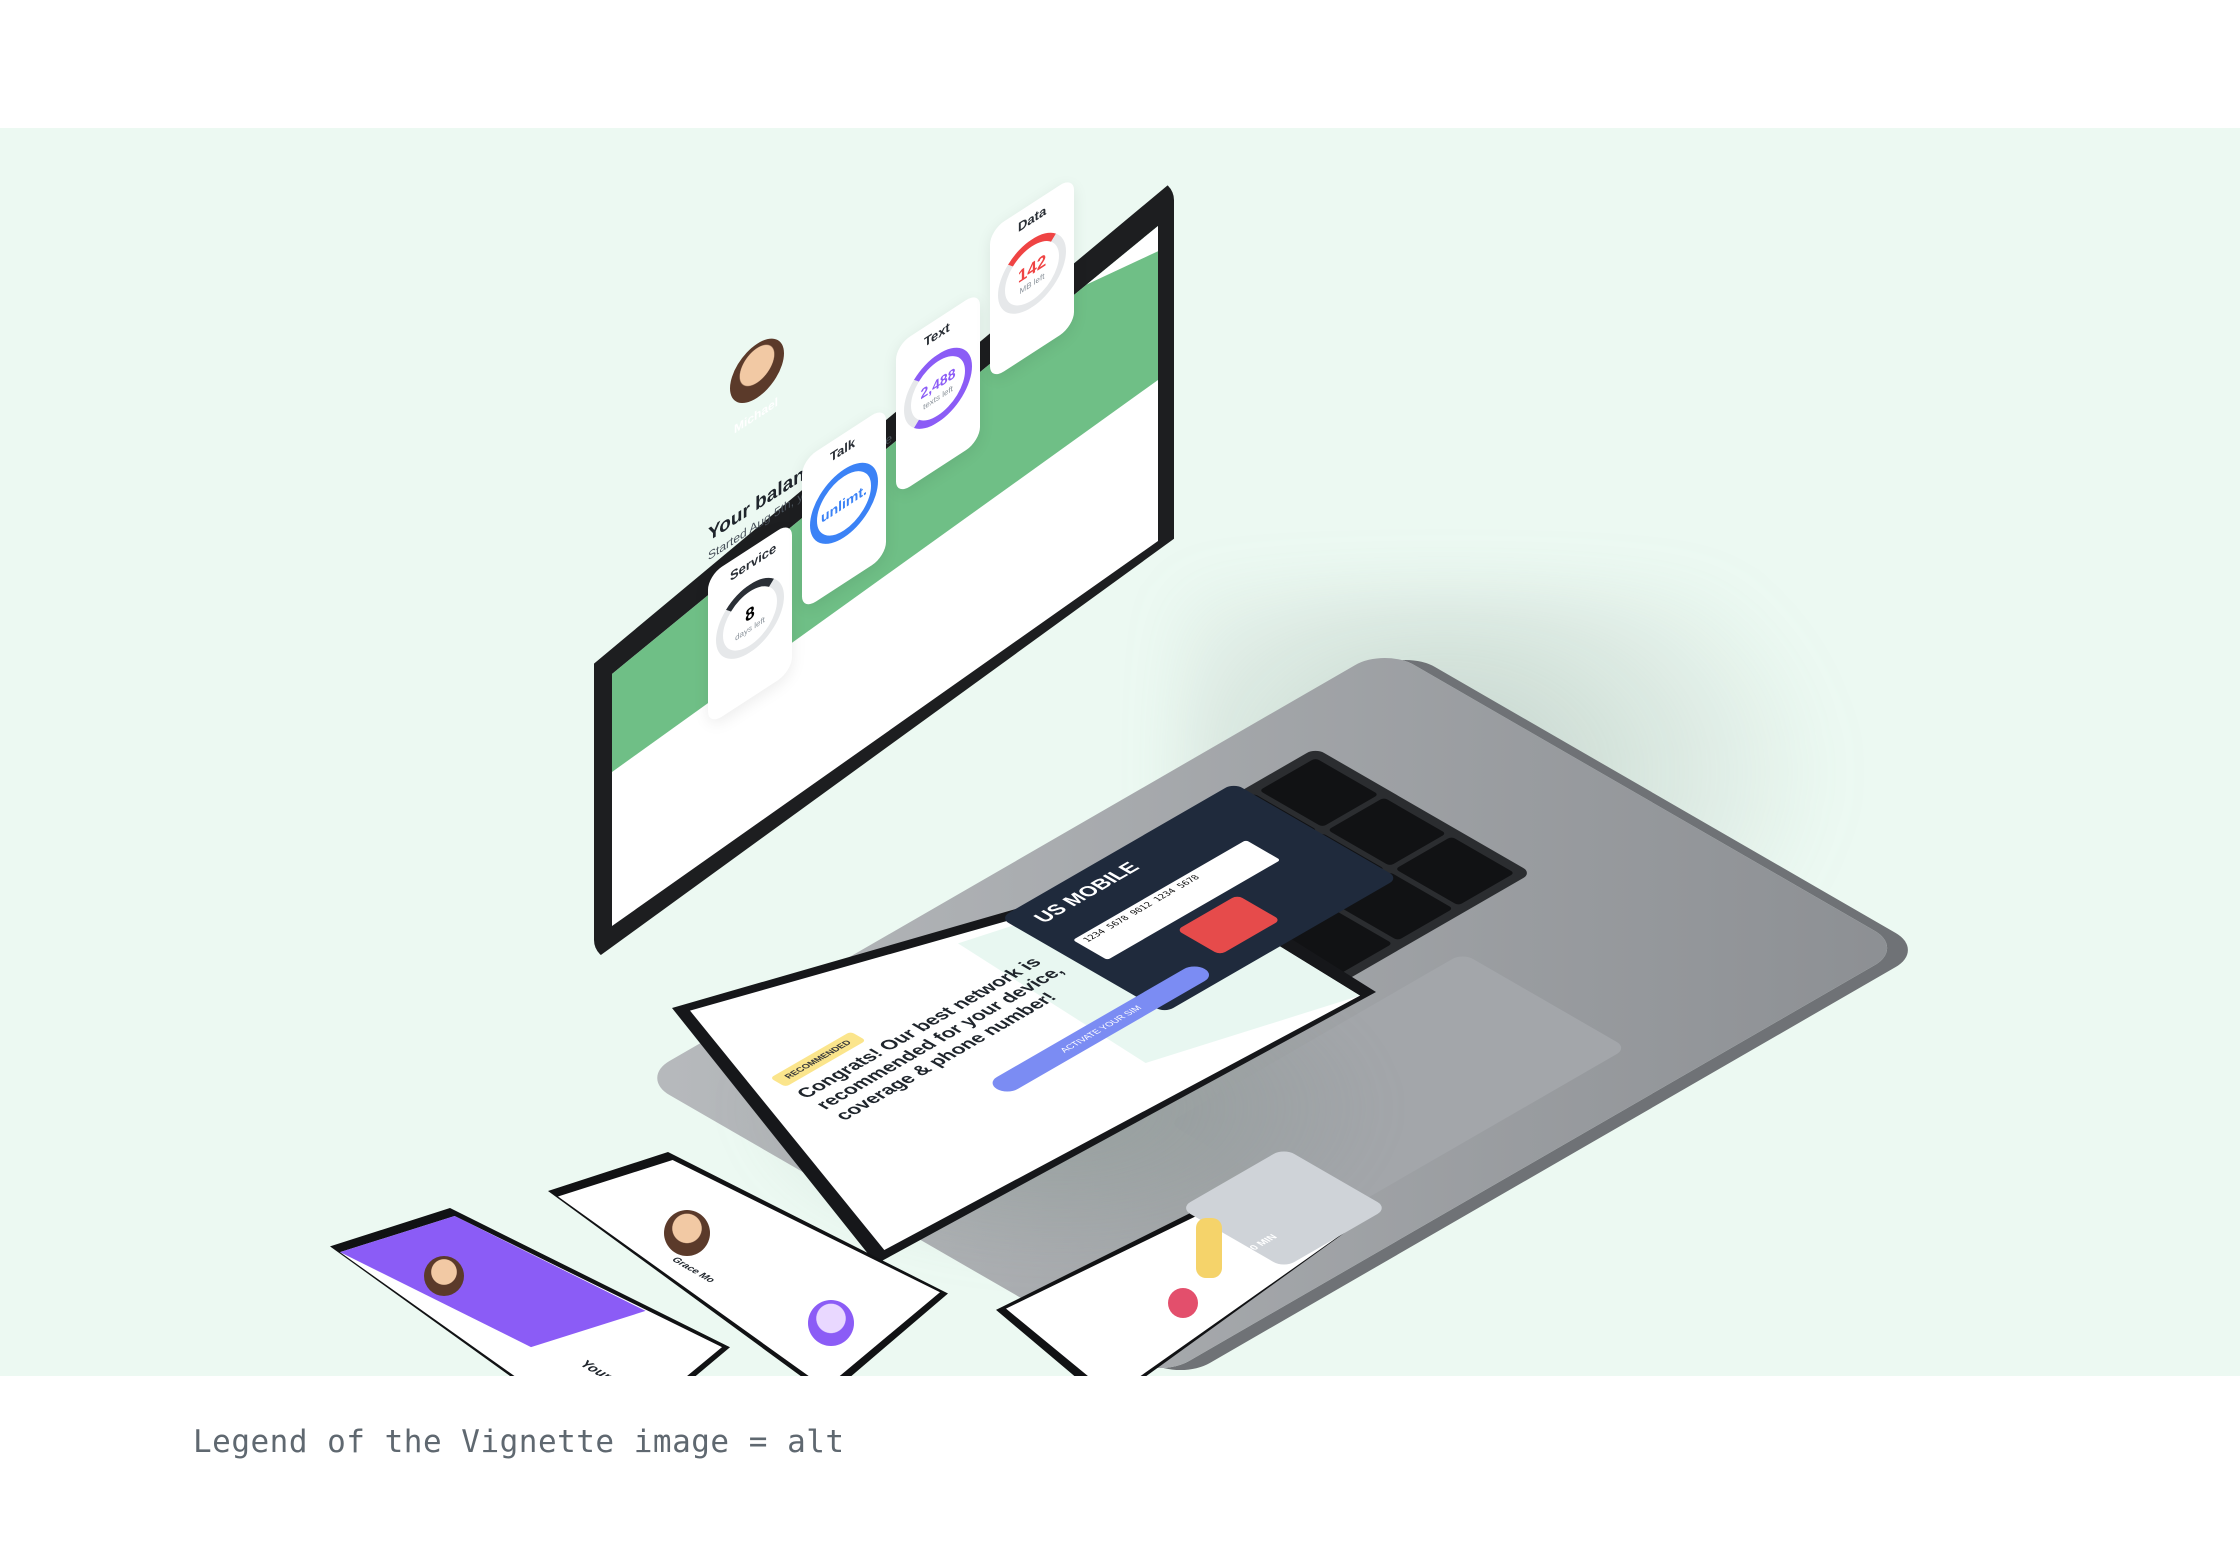 Image resolution: width=2240 pixels, height=1568 pixels. I want to click on text-card: Text 2,488 texts left, so click(938, 393).